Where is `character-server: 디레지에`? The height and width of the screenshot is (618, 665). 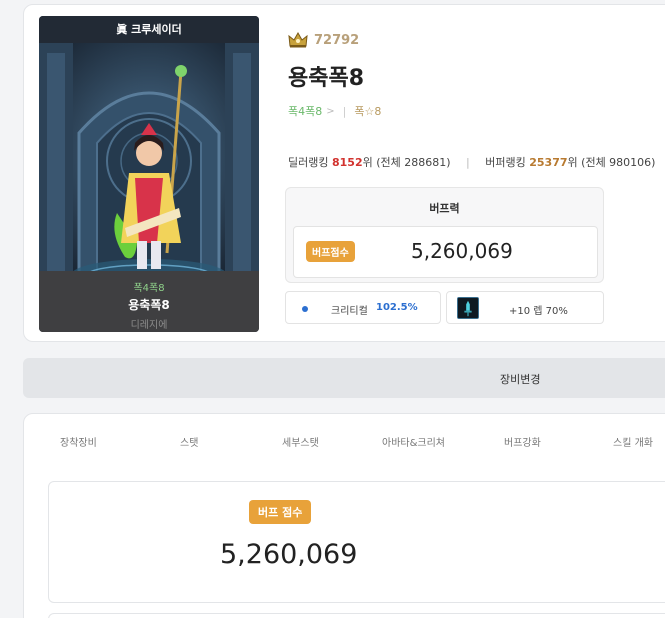 character-server: 디레지에 is located at coordinates (149, 325).